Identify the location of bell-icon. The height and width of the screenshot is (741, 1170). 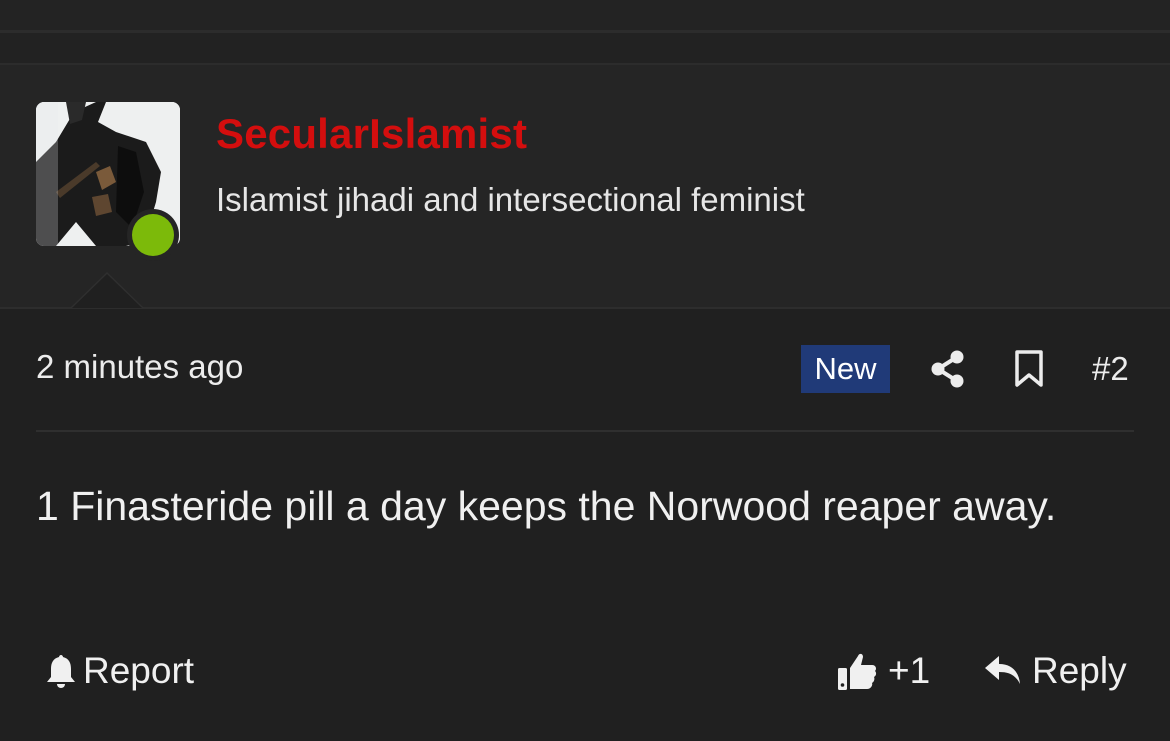
(61, 671).